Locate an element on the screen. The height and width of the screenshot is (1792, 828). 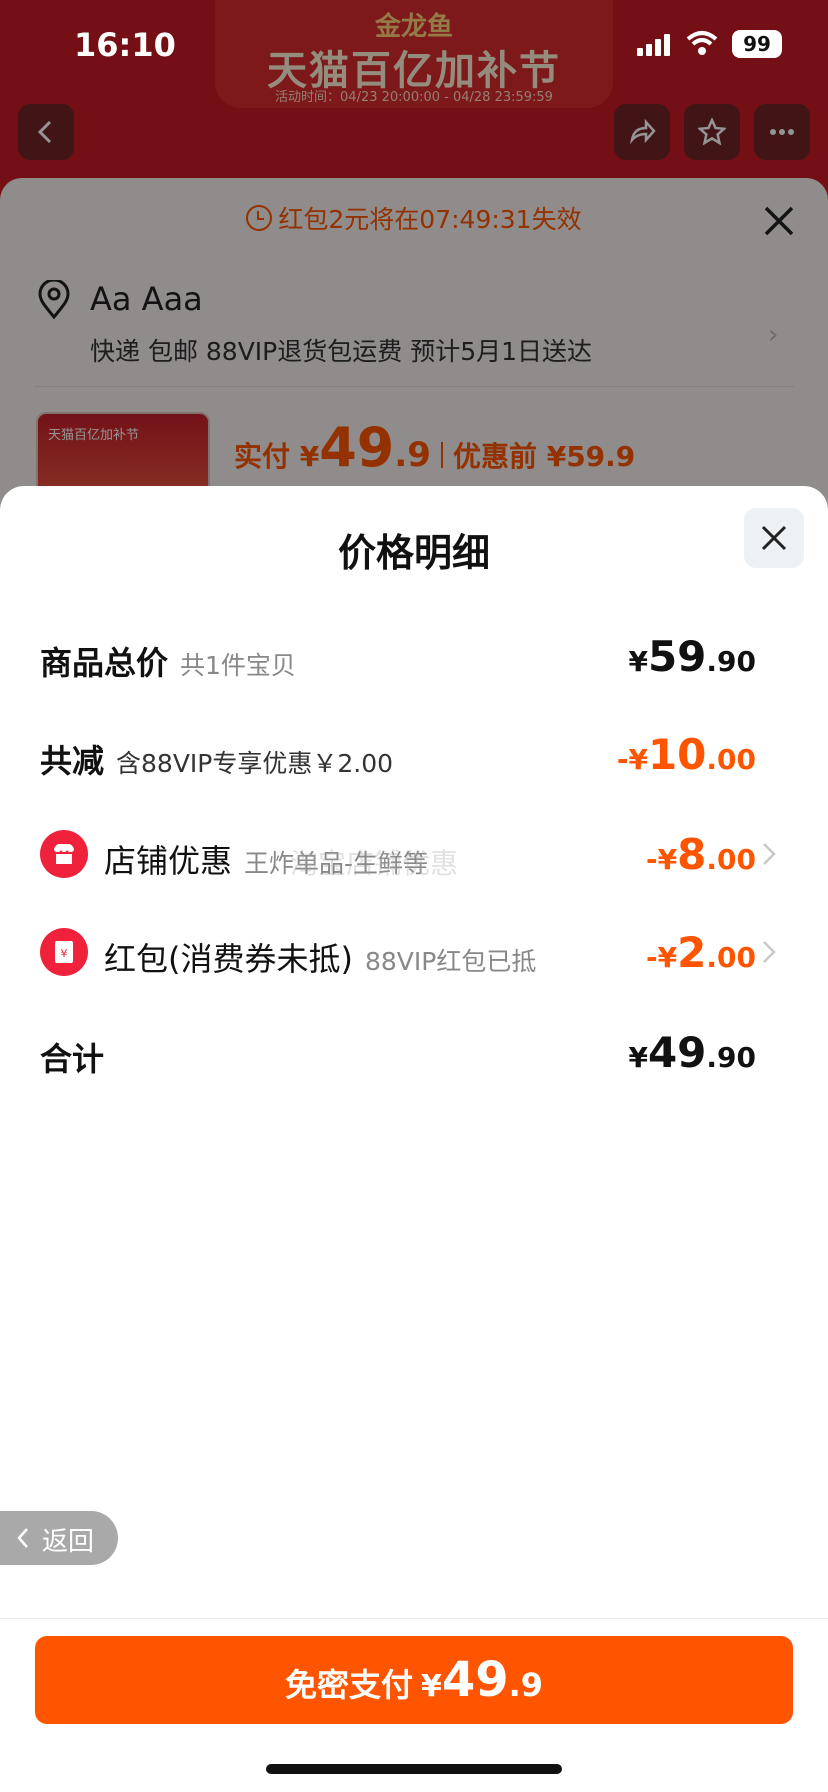
goods-total-label: 商品总价 共1件宝贝 is located at coordinates (168, 663).